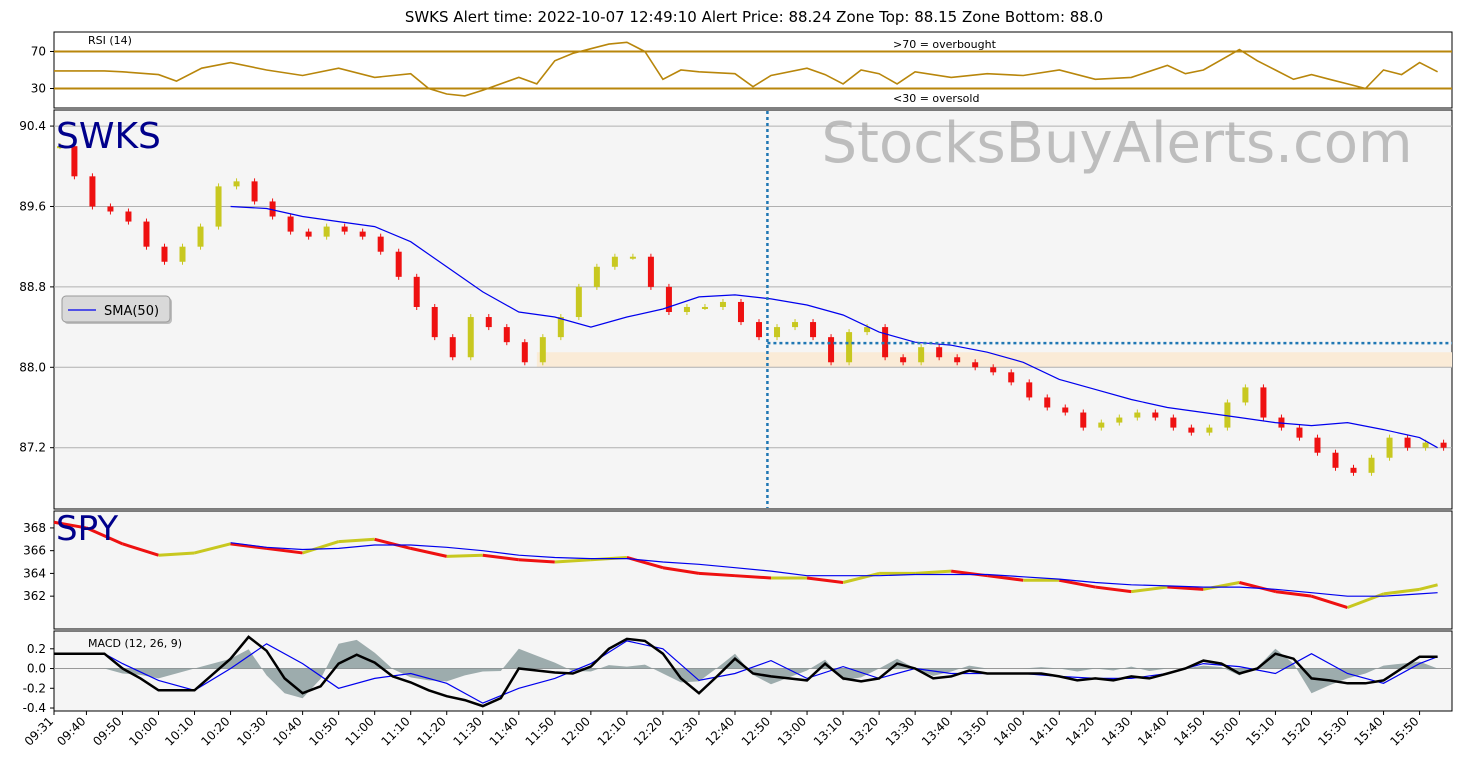 This screenshot has height=768, width=1468. I want to click on x-tick-label: 11:30, so click(468, 731).